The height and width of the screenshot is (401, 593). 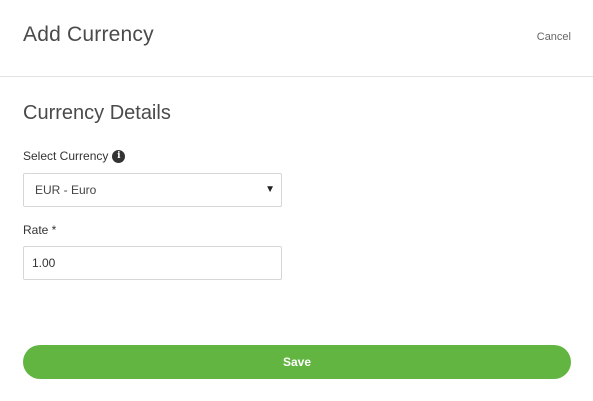 I want to click on section-title: Currency Details, so click(x=97, y=113).